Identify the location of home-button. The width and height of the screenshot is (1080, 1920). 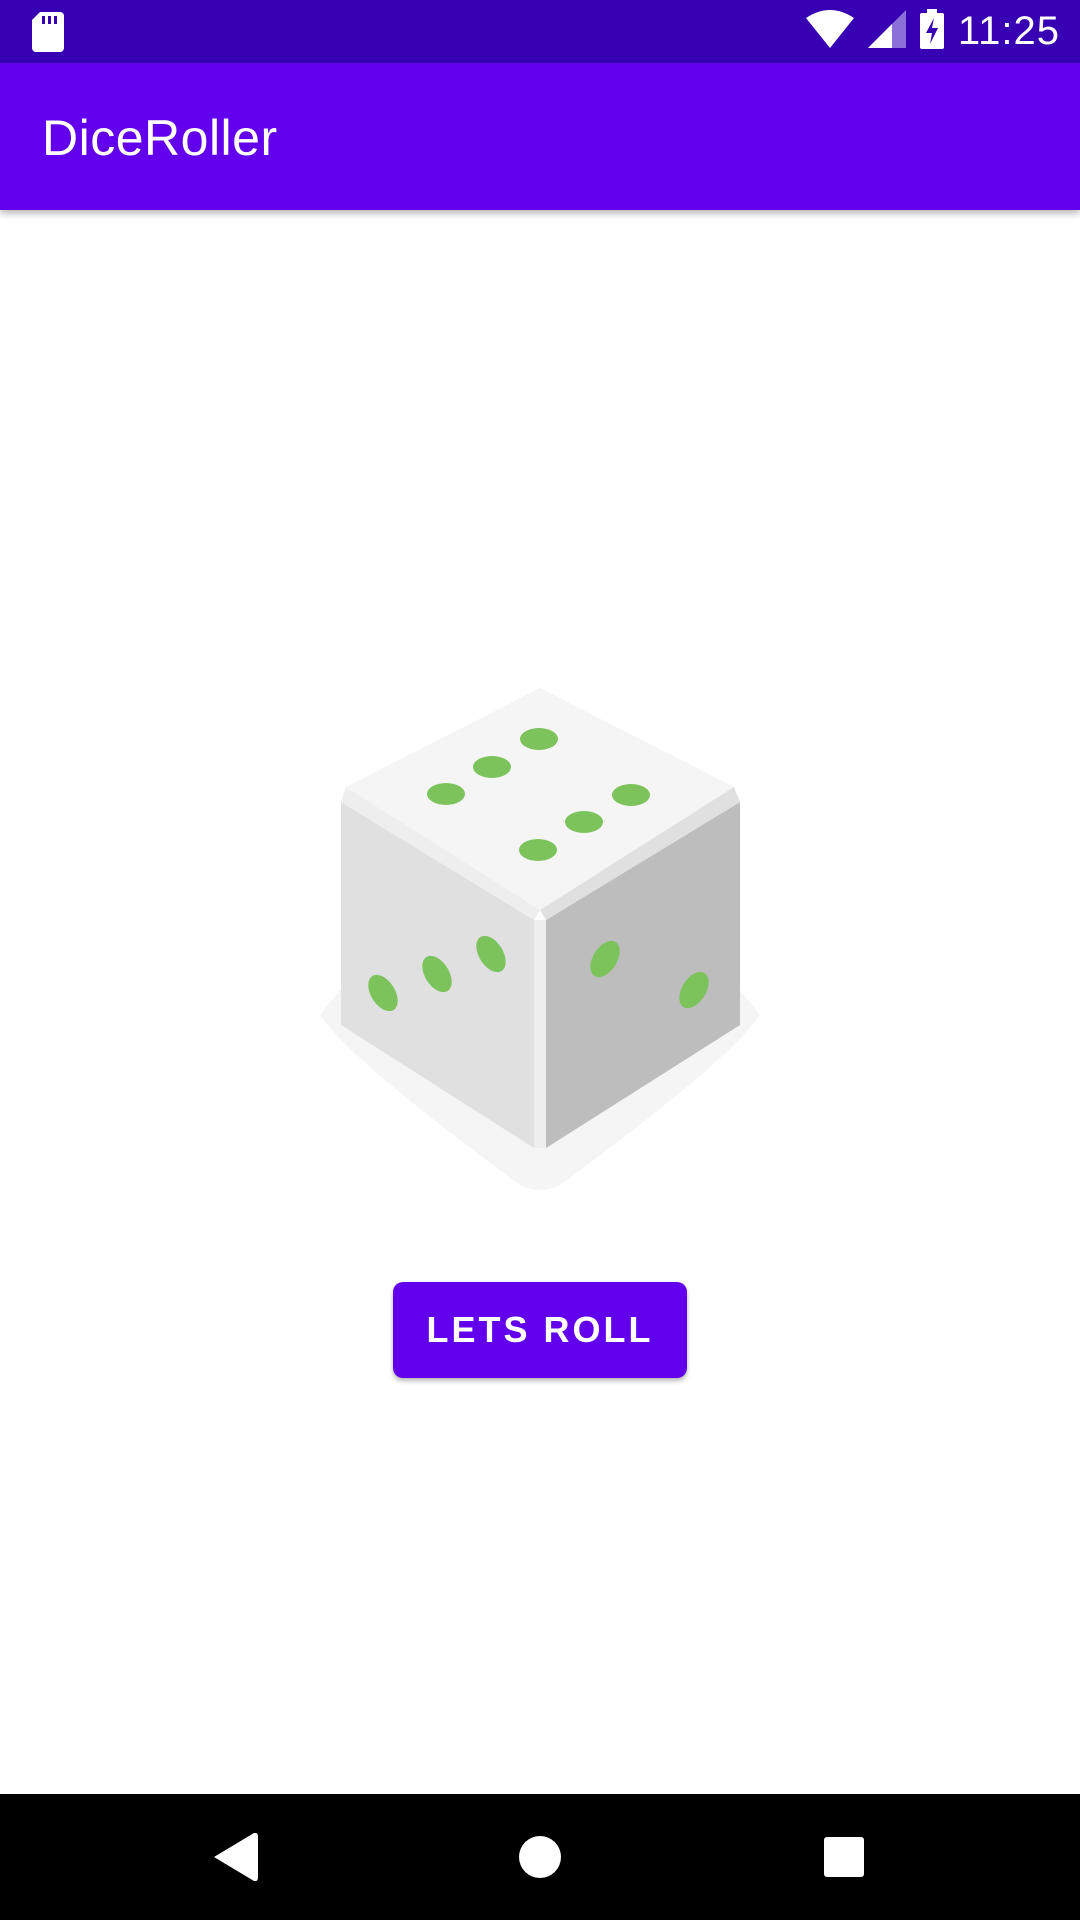
(540, 1857).